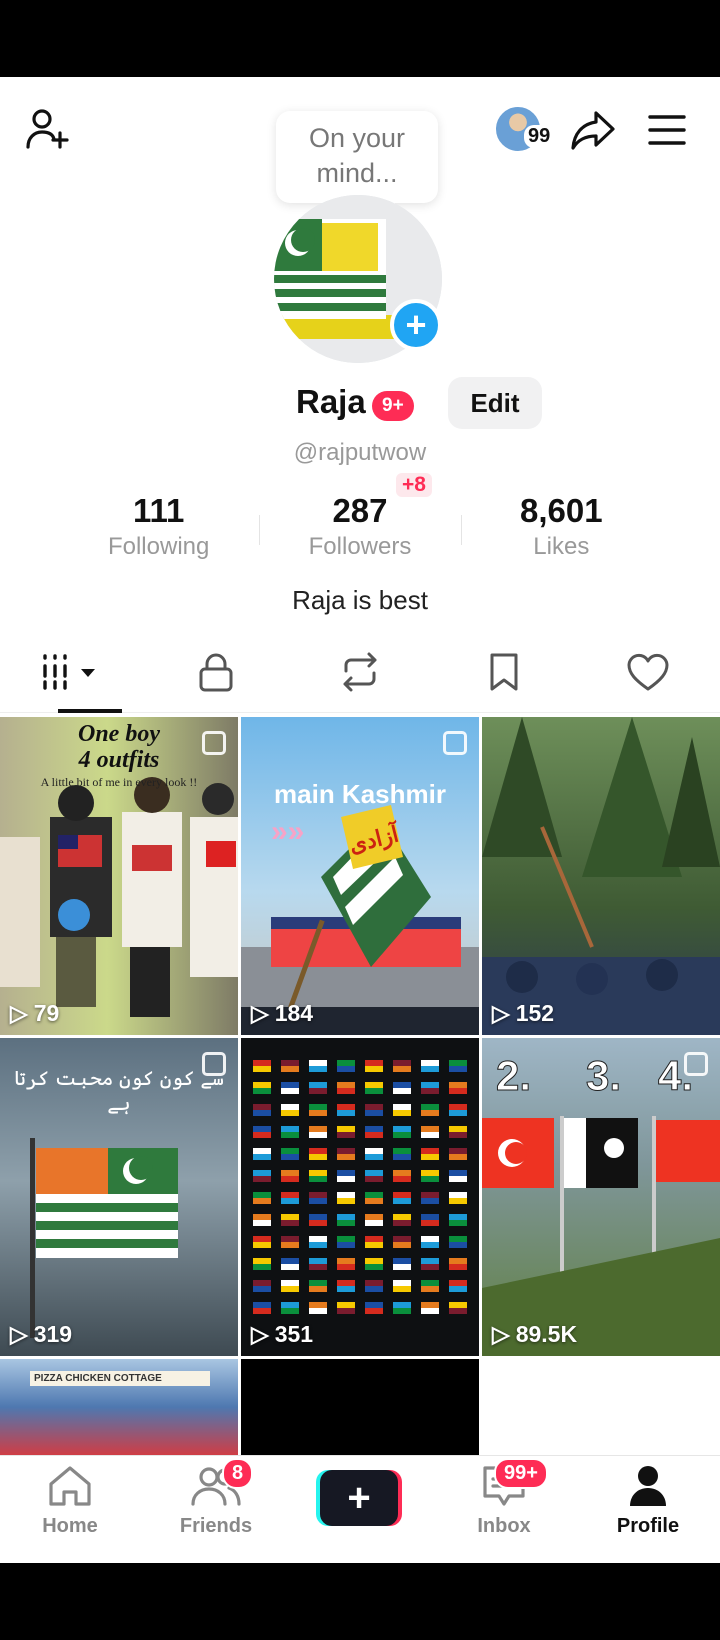 Image resolution: width=720 pixels, height=1640 pixels. What do you see at coordinates (667, 130) in the screenshot?
I see `menu-icon` at bounding box center [667, 130].